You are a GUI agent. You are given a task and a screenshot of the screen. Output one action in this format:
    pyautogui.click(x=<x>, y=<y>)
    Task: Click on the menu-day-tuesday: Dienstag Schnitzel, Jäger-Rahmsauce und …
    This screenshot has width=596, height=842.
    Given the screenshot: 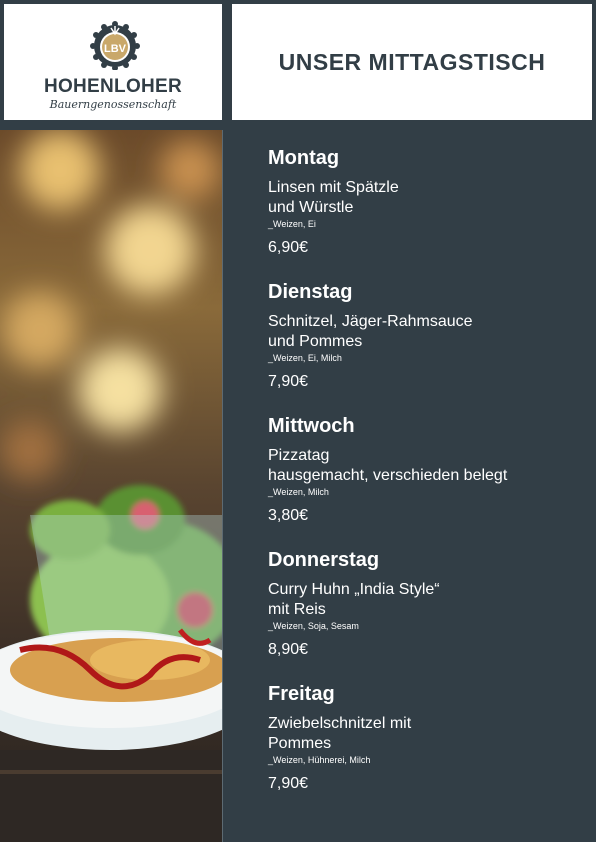 What is the action you would take?
    pyautogui.click(x=428, y=336)
    